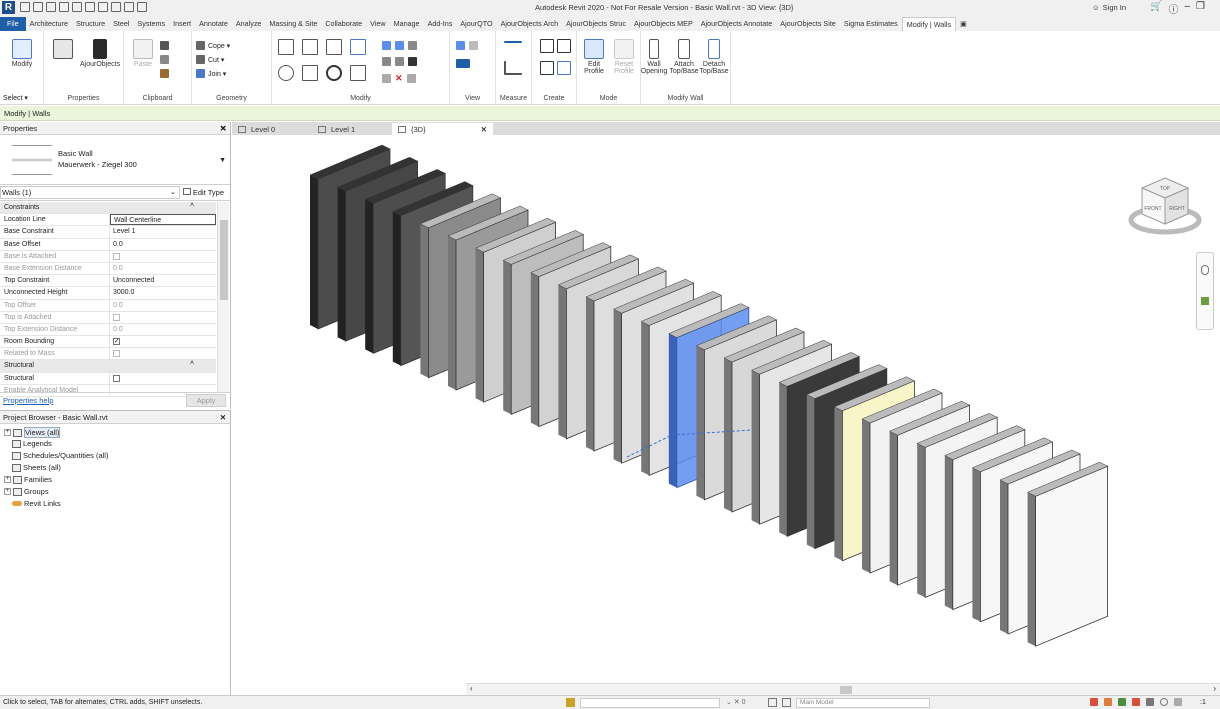 The width and height of the screenshot is (1220, 709). Describe the element at coordinates (358, 47) in the screenshot. I see `mirror-draw-icon` at that location.